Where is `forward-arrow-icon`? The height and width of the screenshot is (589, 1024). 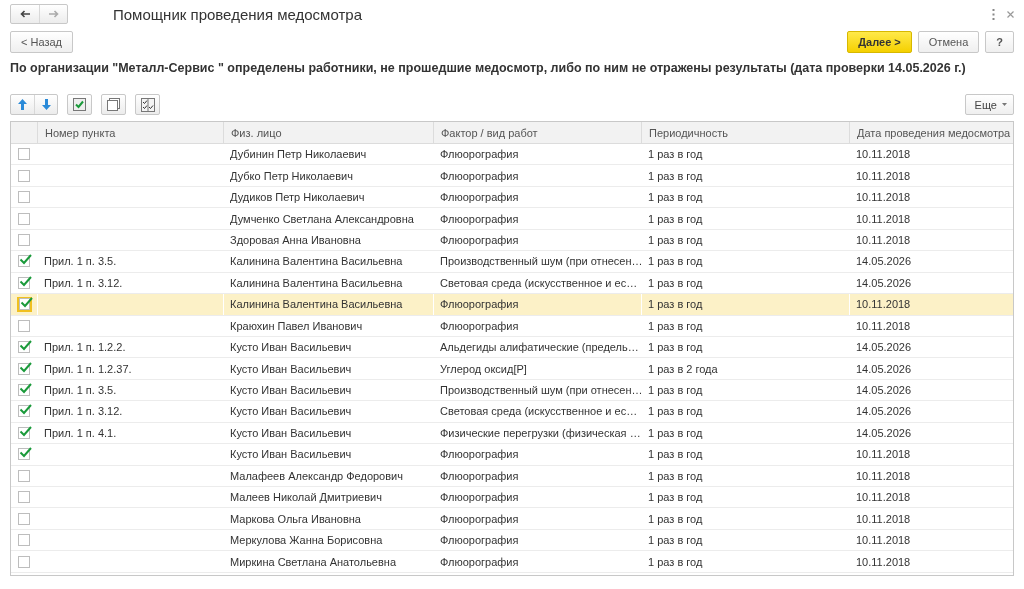
forward-arrow-icon is located at coordinates (53, 14).